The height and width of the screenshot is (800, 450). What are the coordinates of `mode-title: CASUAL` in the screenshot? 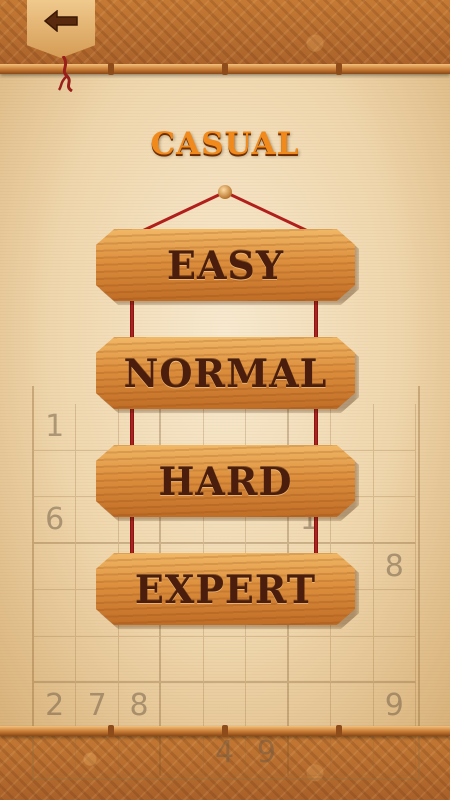 It's located at (225, 144).